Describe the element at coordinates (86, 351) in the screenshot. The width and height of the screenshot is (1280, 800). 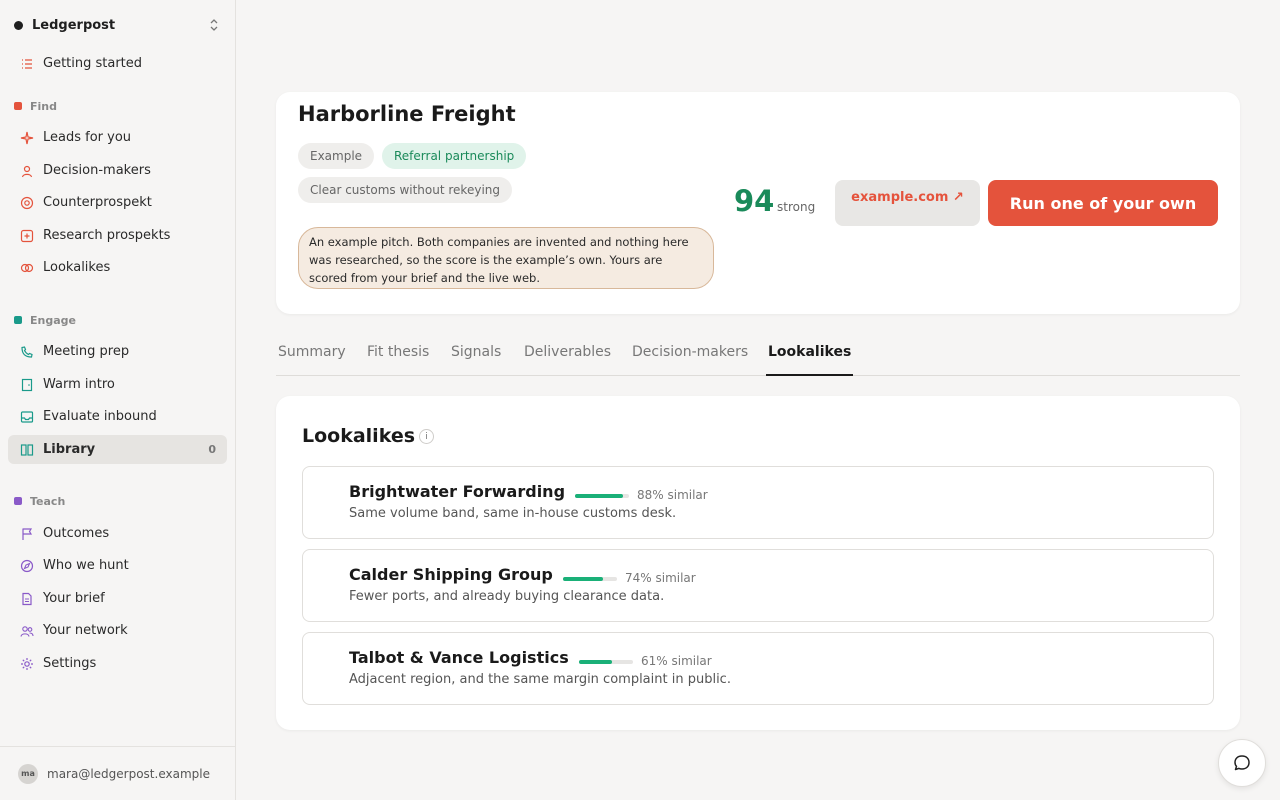
I see `sidebar-item-label: Meeting prep` at that location.